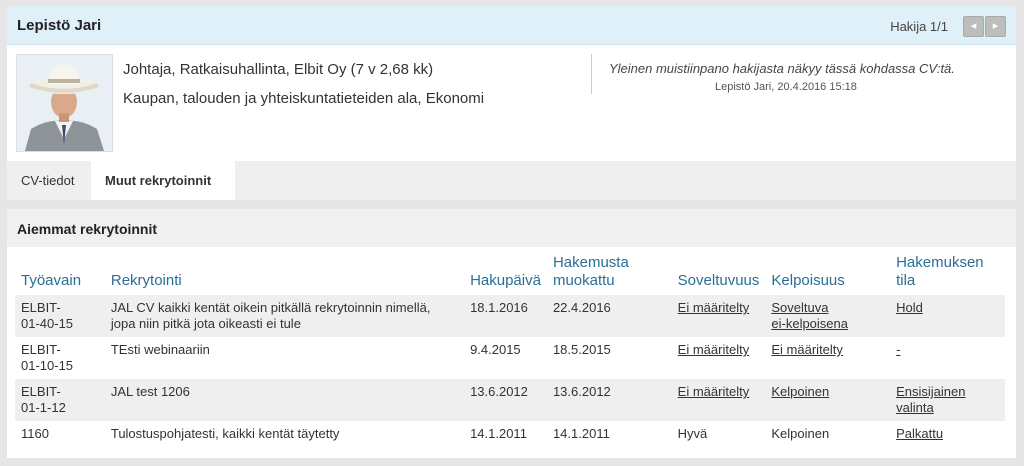 The height and width of the screenshot is (466, 1024). I want to click on column-header-muokattu: Hakemusta muokattu, so click(609, 274).